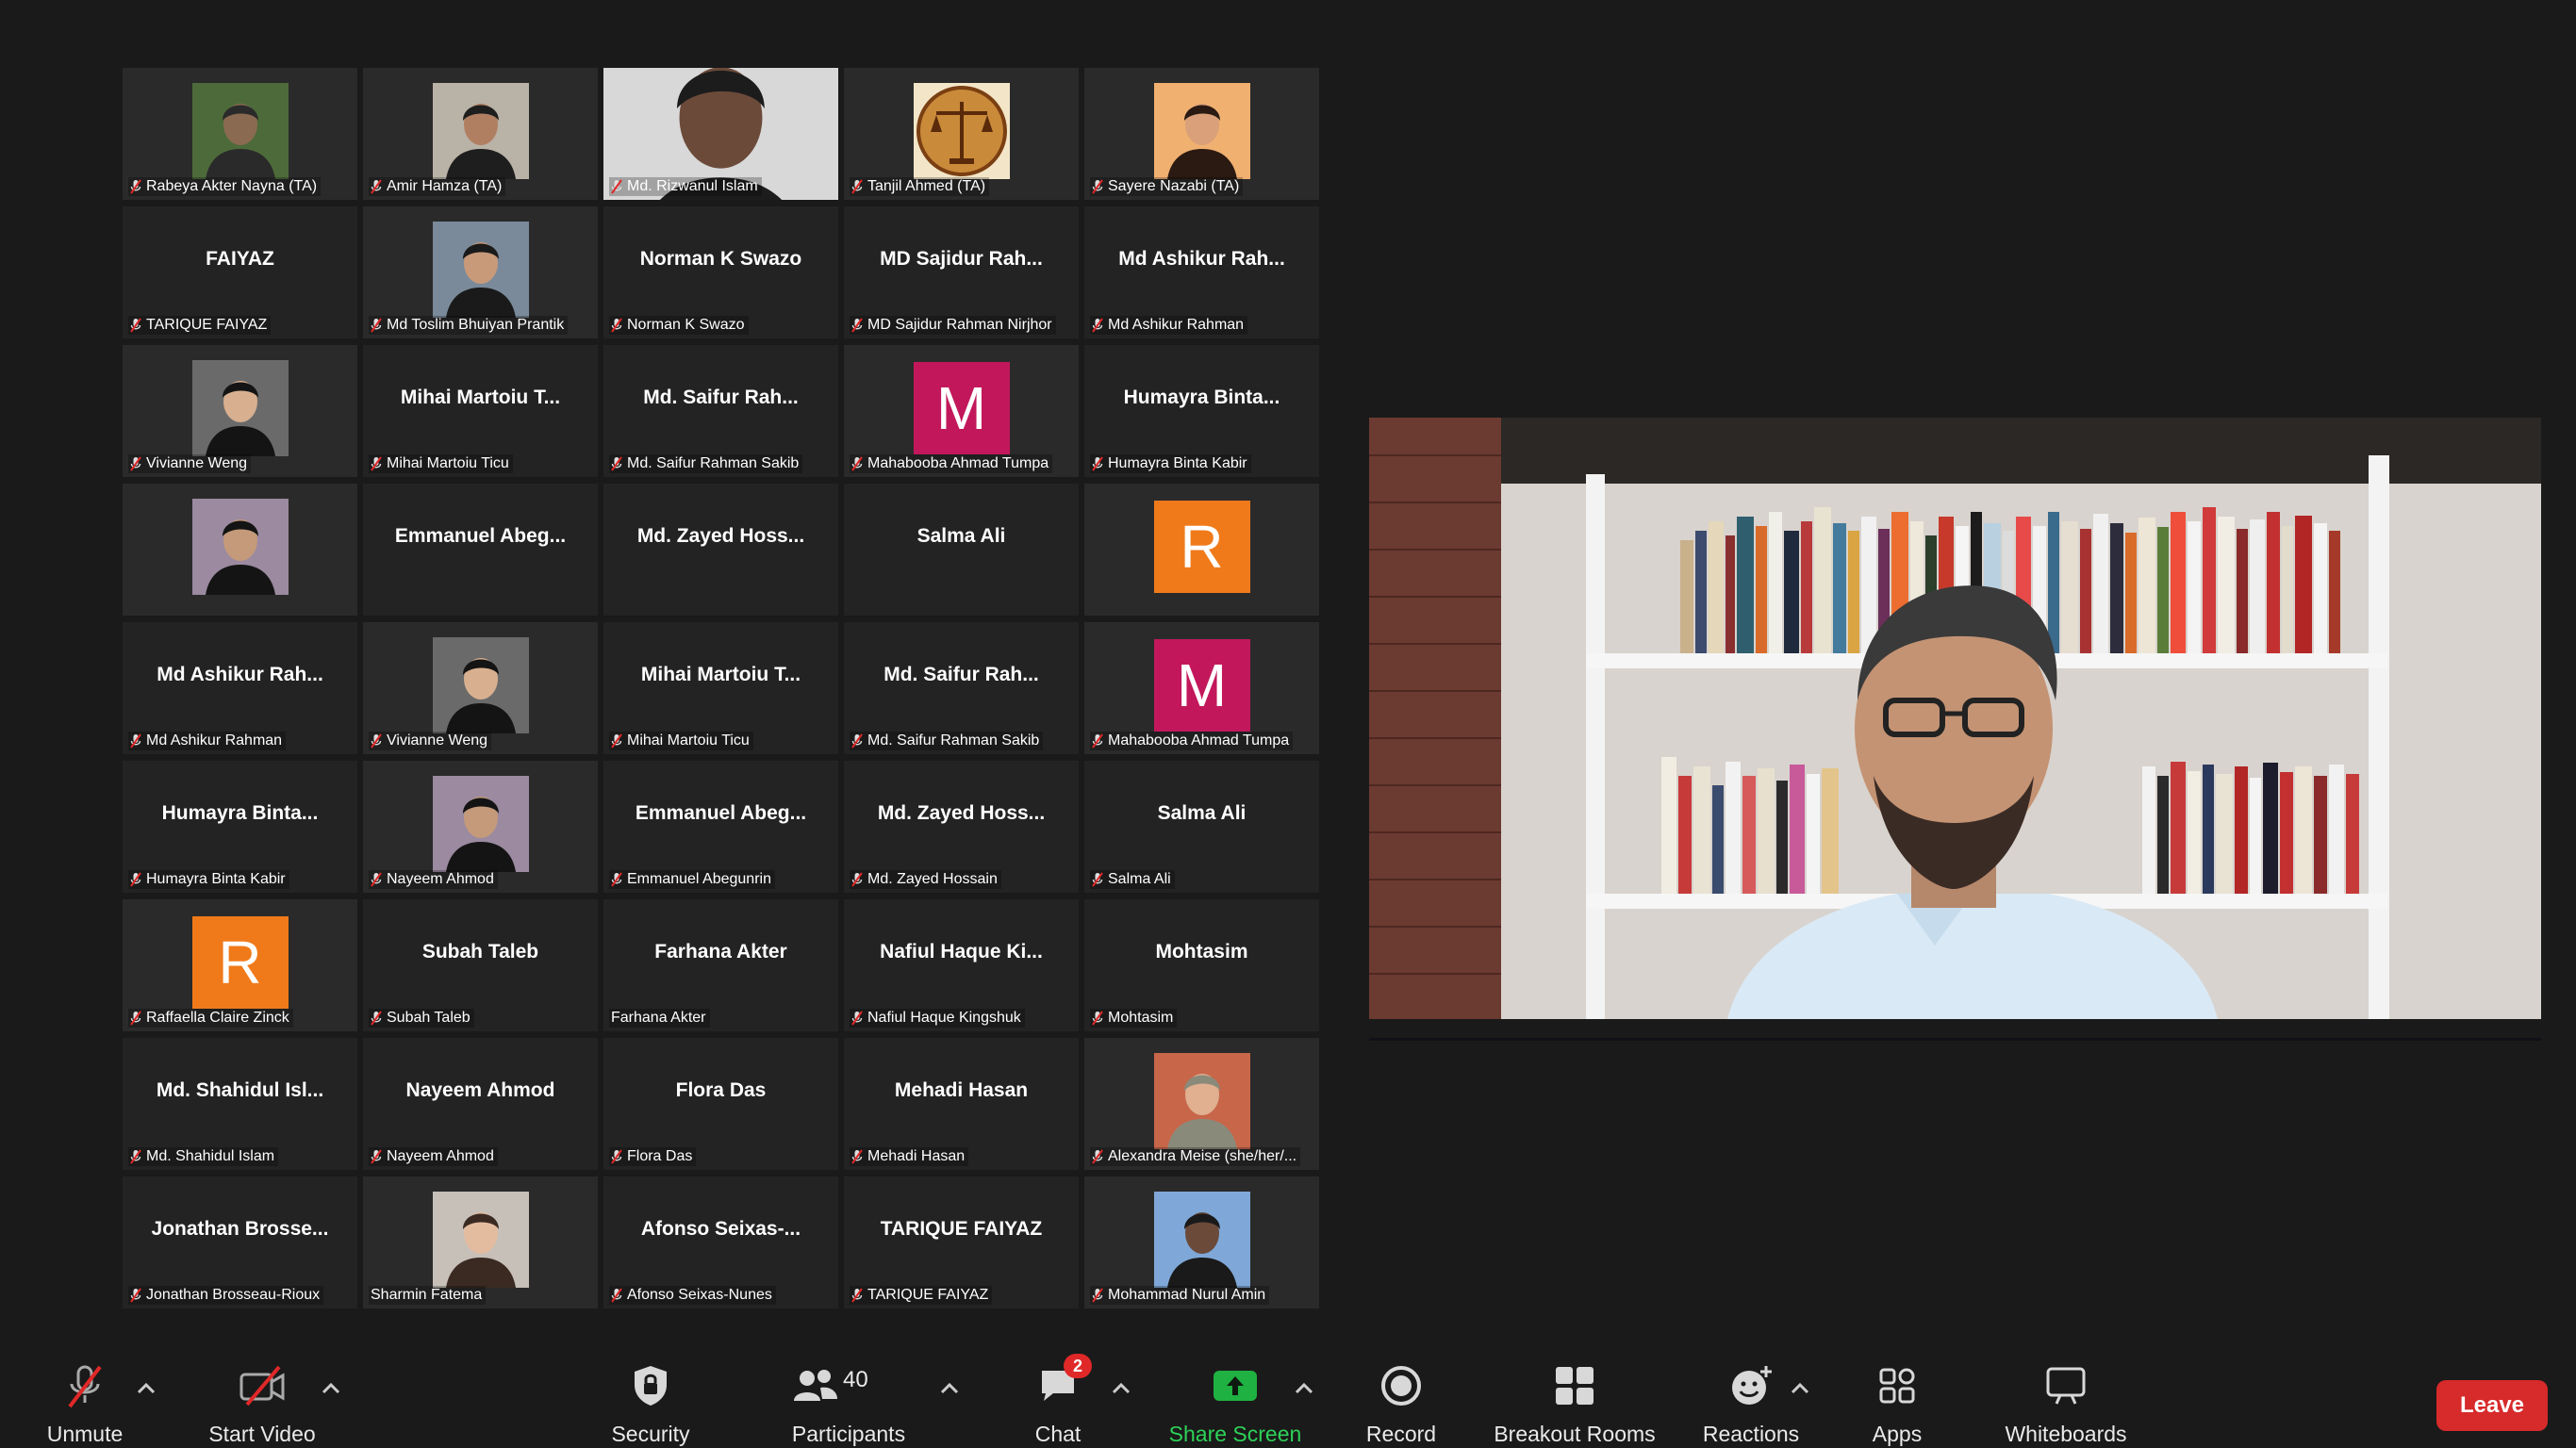 This screenshot has width=2576, height=1448. I want to click on participant-name-text: Md. Saifur Rahman Sakib, so click(713, 463).